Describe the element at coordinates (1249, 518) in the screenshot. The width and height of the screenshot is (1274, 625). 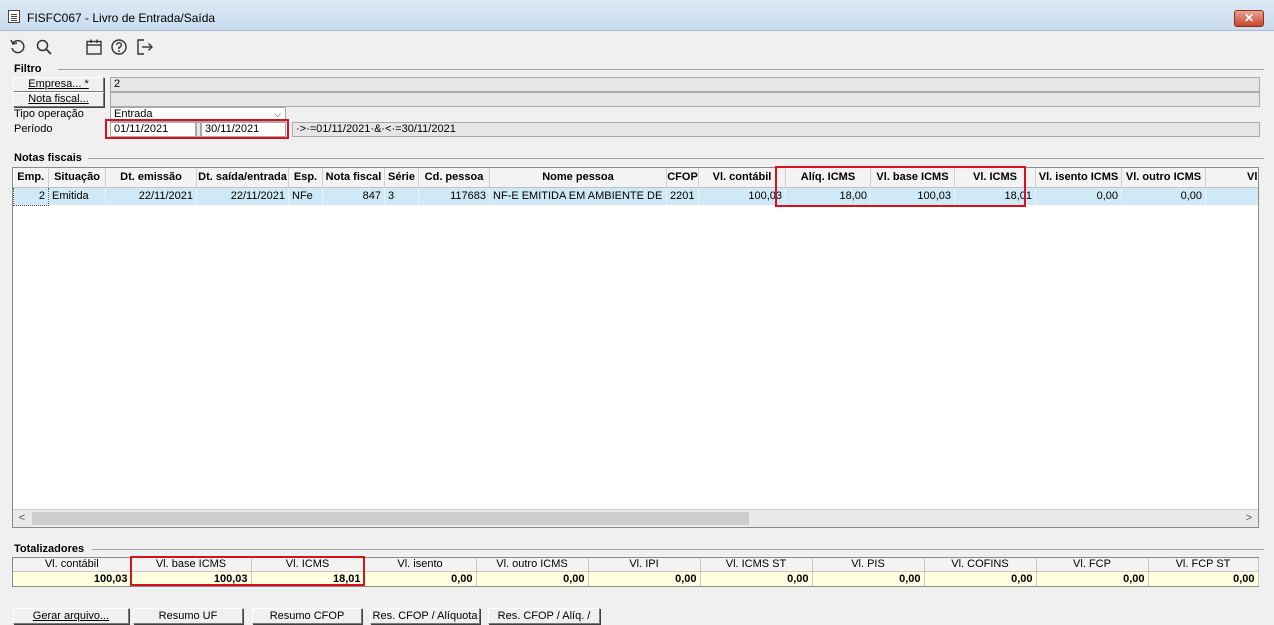
I see `scroll-right-icon: >` at that location.